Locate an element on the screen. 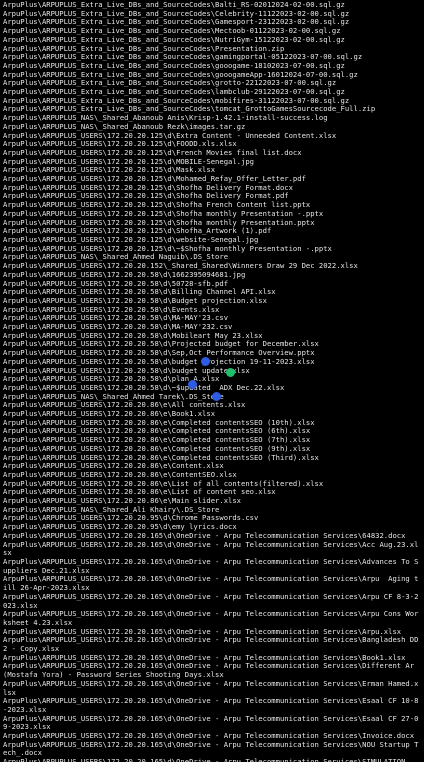  green-dot-icon is located at coordinates (230, 372).